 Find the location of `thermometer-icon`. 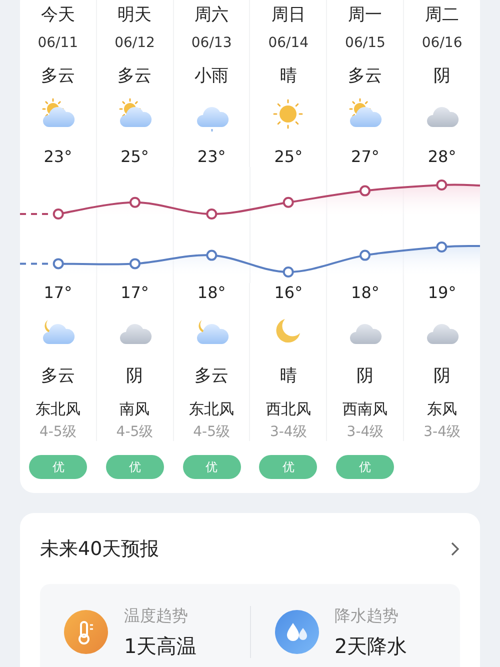

thermometer-icon is located at coordinates (86, 632).